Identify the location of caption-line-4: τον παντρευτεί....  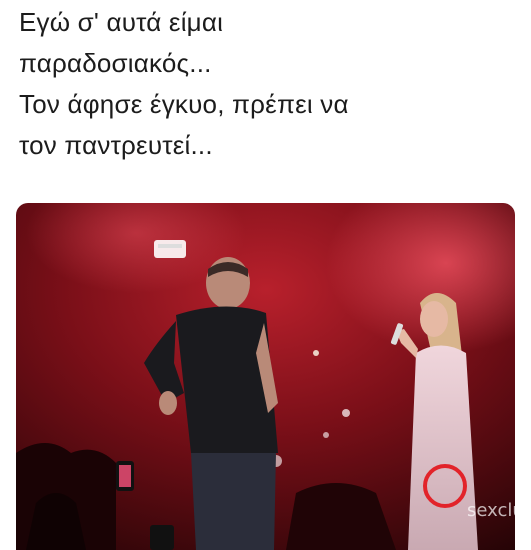
(116, 145).